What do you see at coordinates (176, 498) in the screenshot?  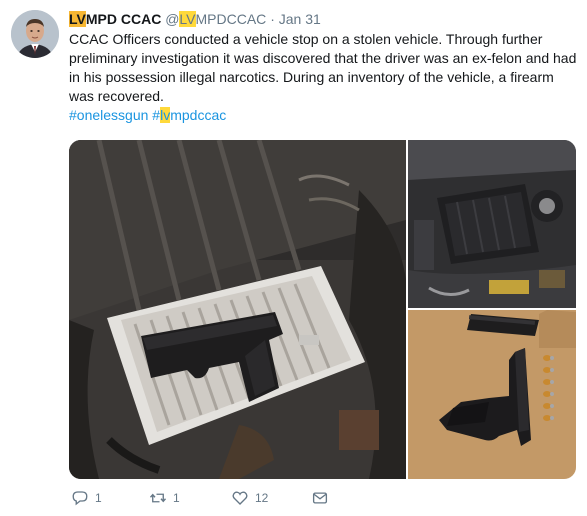 I see `retweet-count: 1` at bounding box center [176, 498].